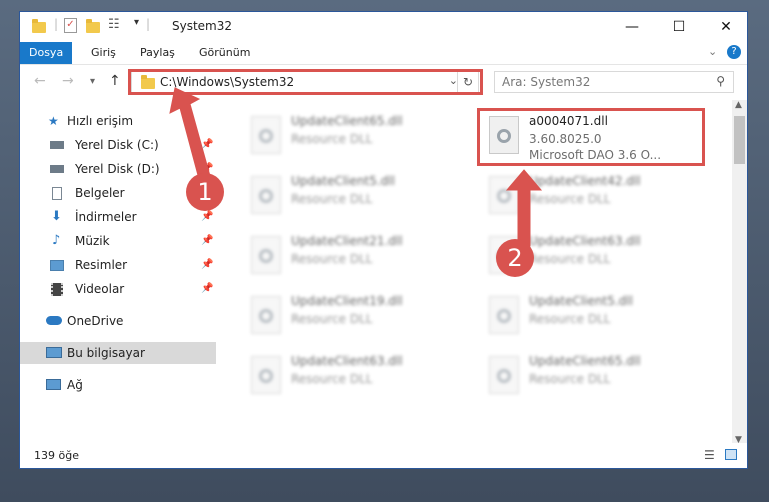 The width and height of the screenshot is (769, 502). Describe the element at coordinates (515, 258) in the screenshot. I see `step-badge-2: 2` at that location.